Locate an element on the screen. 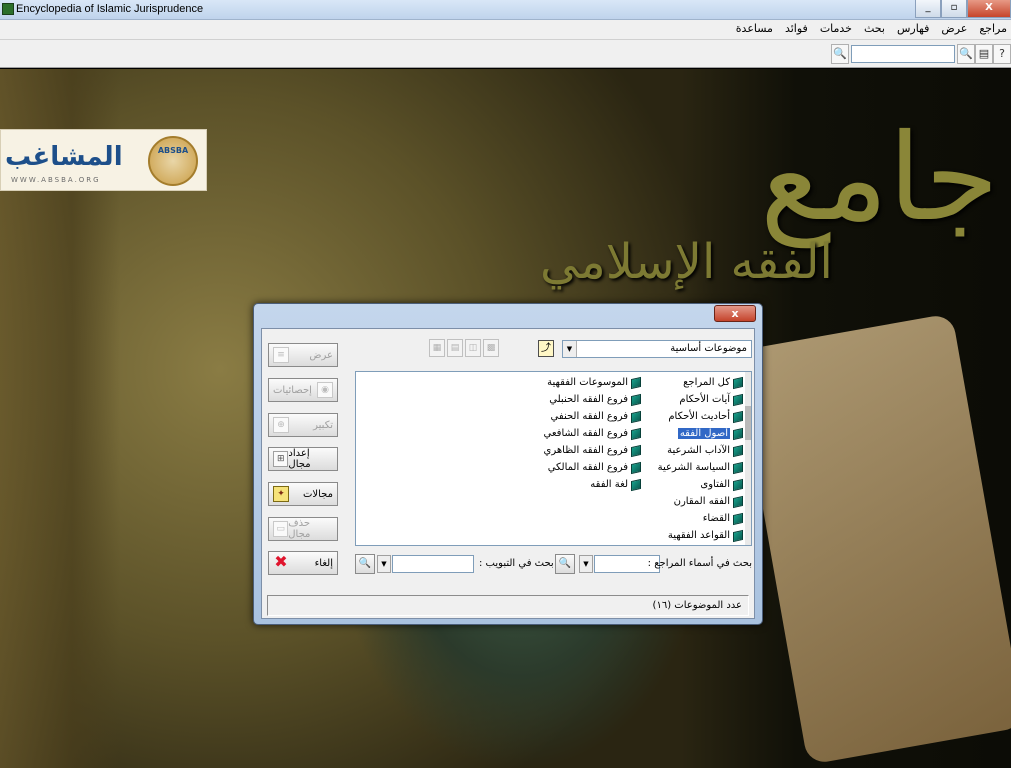  statistics-icon: ◉ is located at coordinates (325, 390).